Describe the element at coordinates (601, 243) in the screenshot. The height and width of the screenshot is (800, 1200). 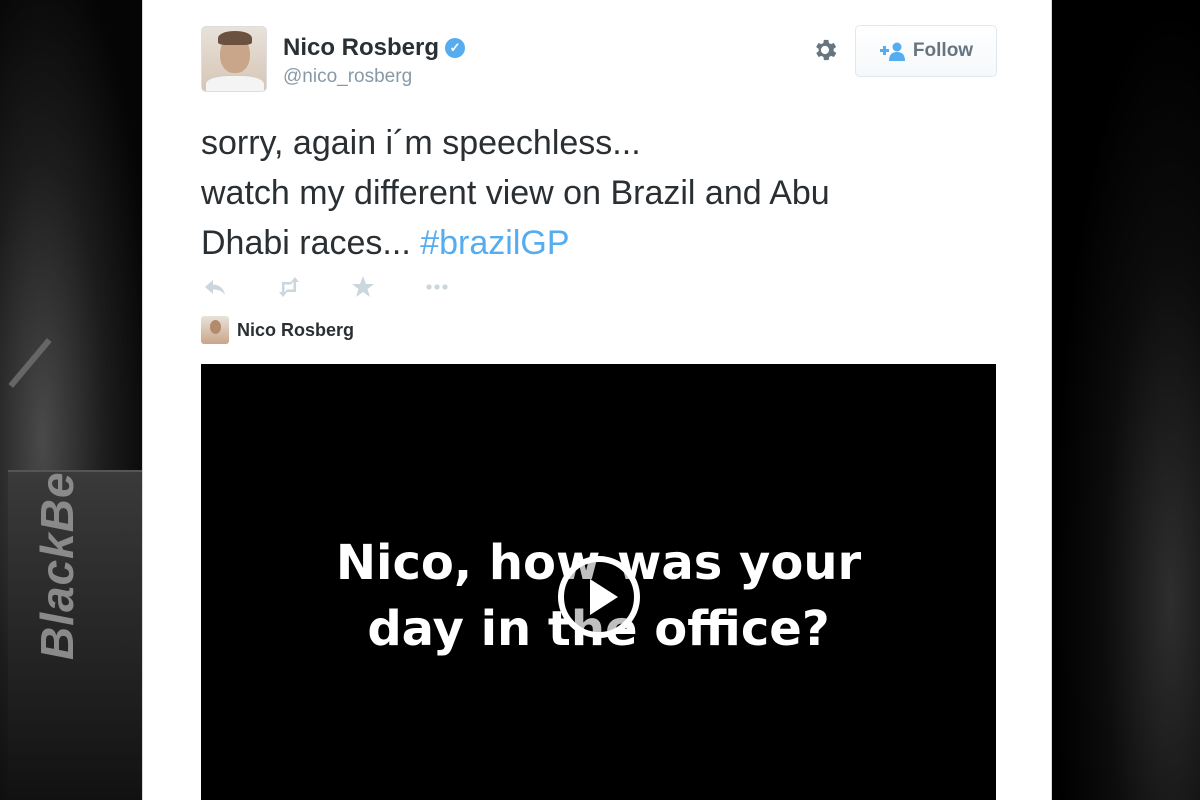
I see `tweet-text-line-last: Dhabi races... #brazilGP` at that location.